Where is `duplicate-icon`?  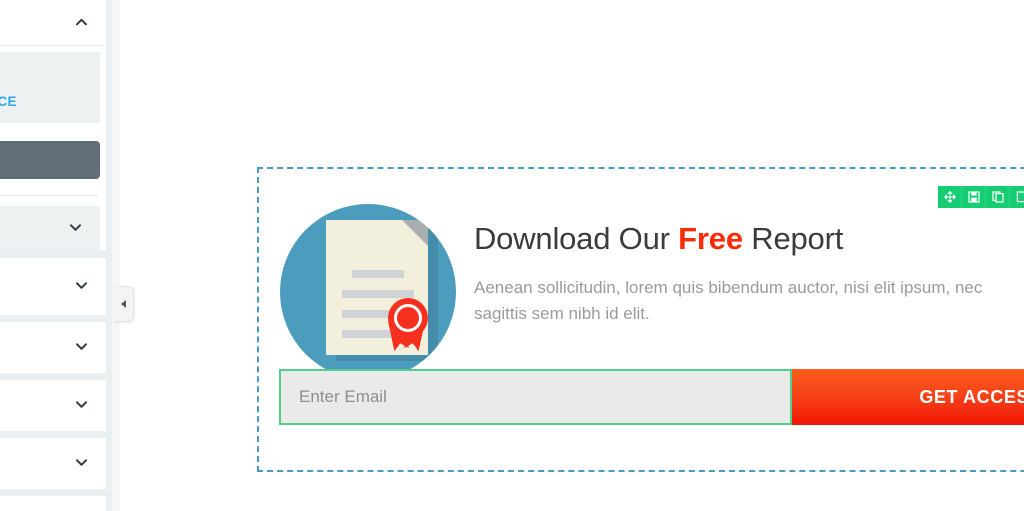
duplicate-icon is located at coordinates (998, 197).